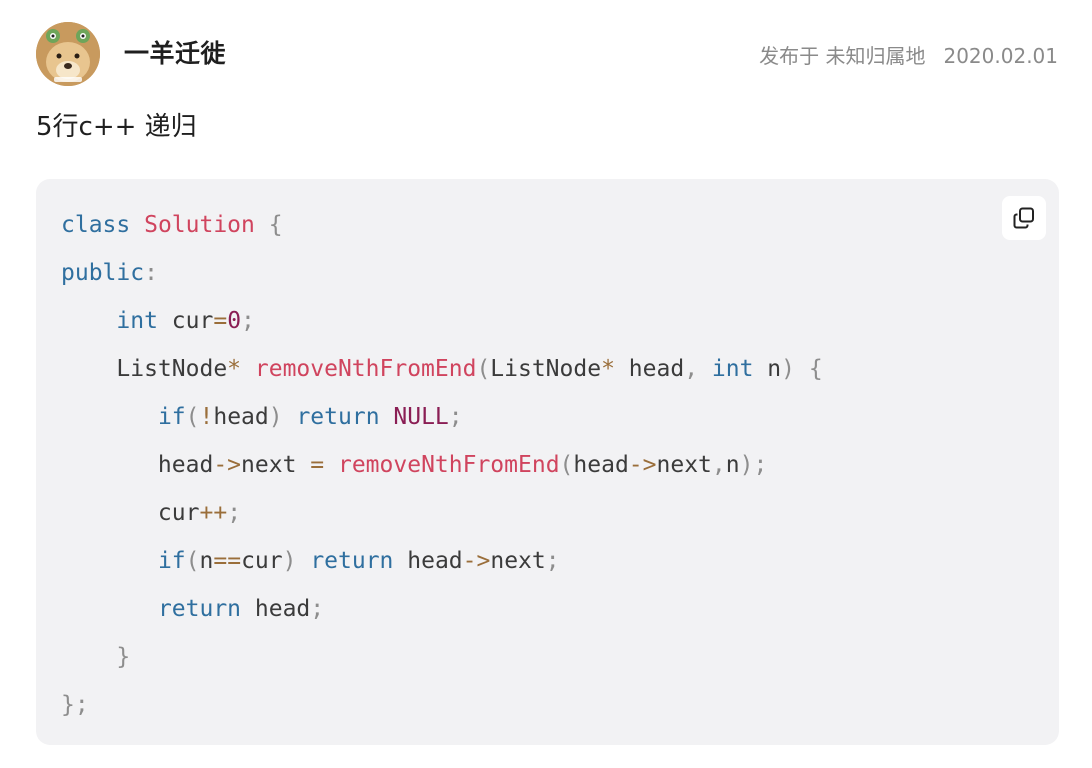 This screenshot has height=768, width=1092. I want to click on code-token: };, so click(75, 705).